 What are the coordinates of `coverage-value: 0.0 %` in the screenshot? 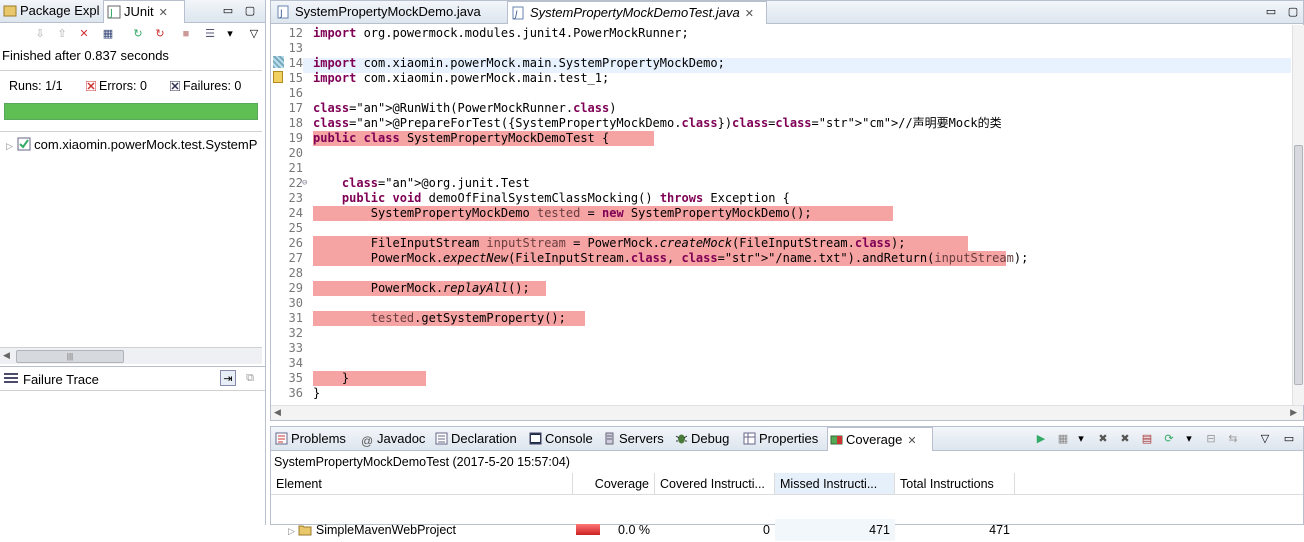 It's located at (634, 530).